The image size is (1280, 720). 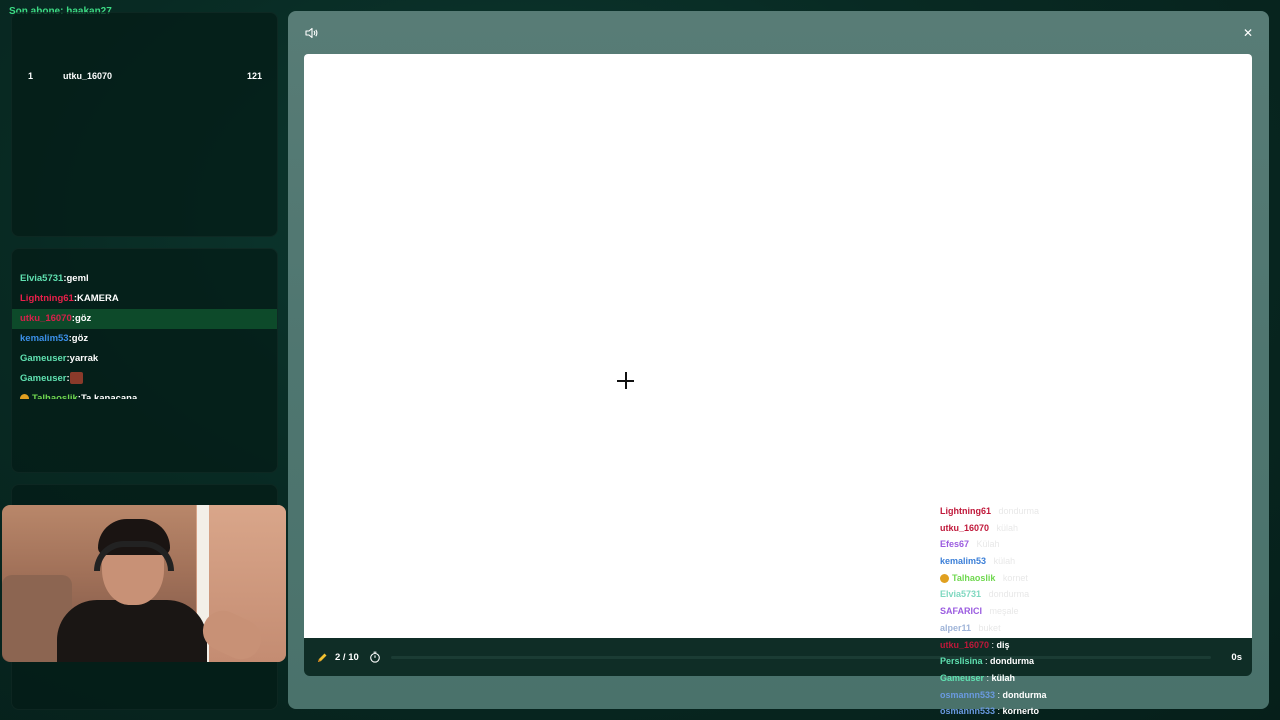 I want to click on guess-username: alper11, so click(x=956, y=627).